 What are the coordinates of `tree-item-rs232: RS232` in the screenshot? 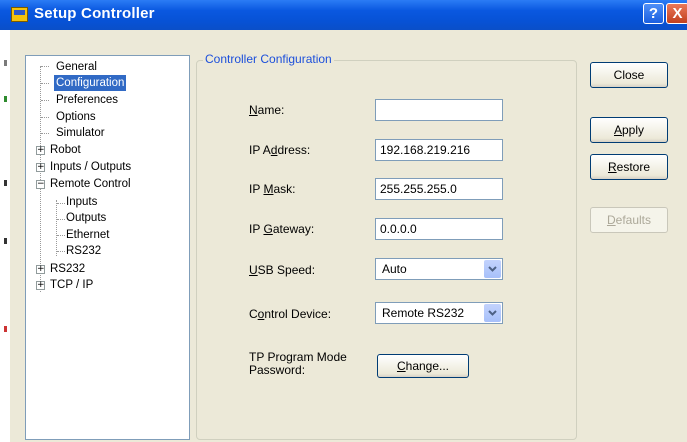 It's located at (67, 269).